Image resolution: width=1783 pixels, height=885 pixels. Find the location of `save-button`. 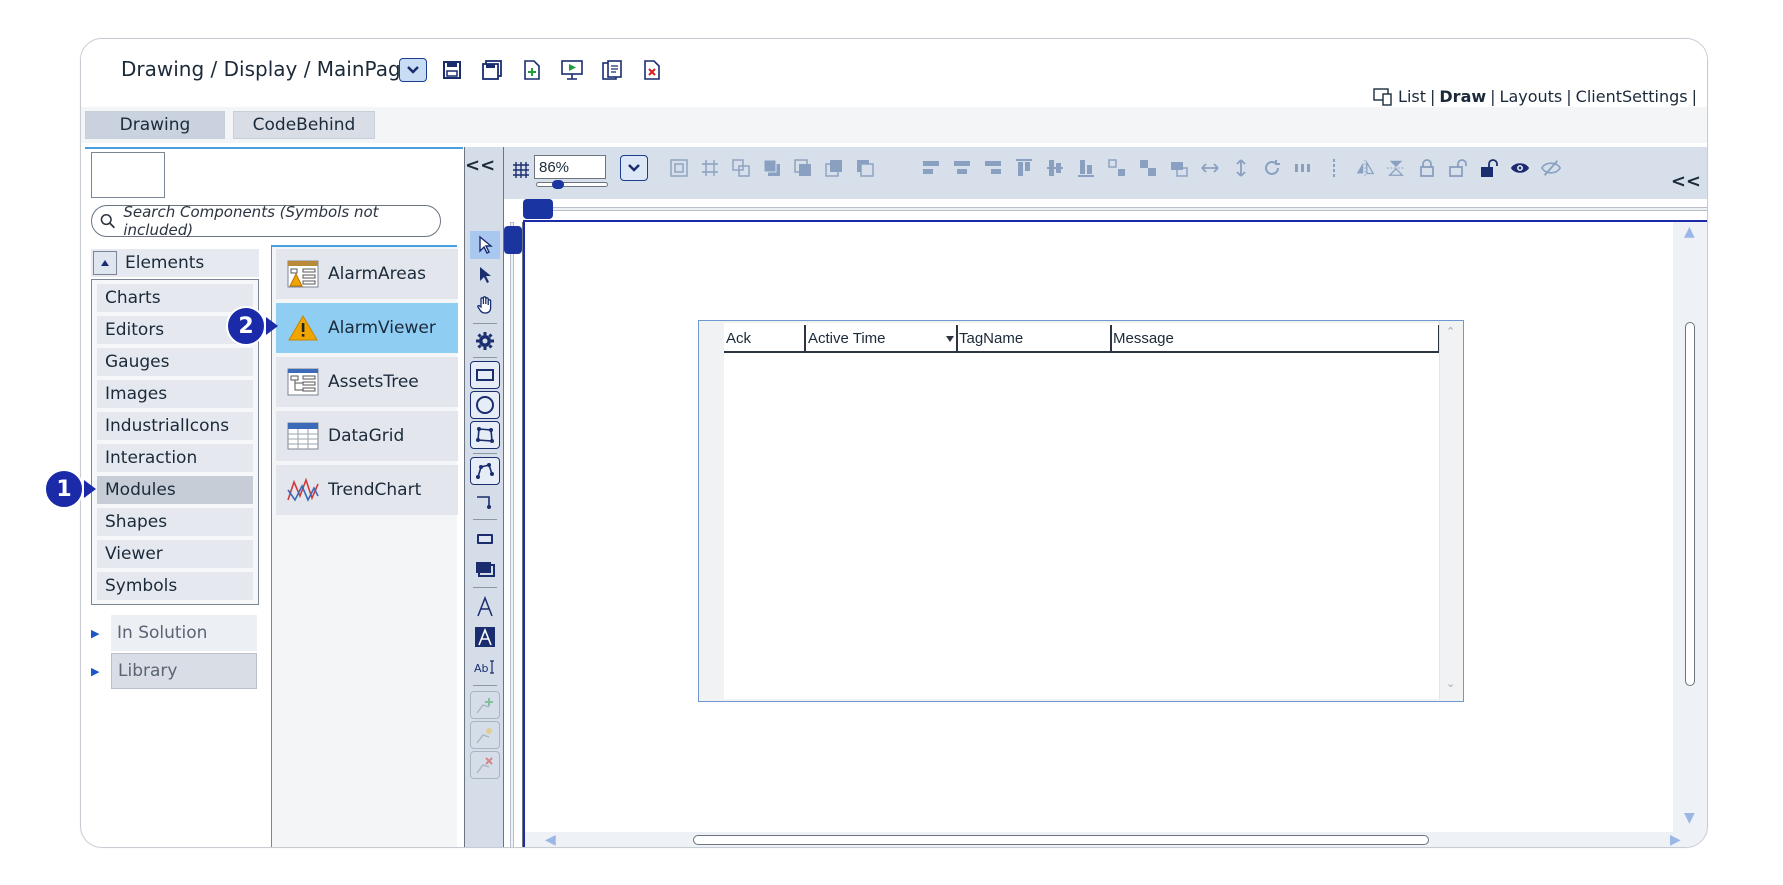

save-button is located at coordinates (452, 70).